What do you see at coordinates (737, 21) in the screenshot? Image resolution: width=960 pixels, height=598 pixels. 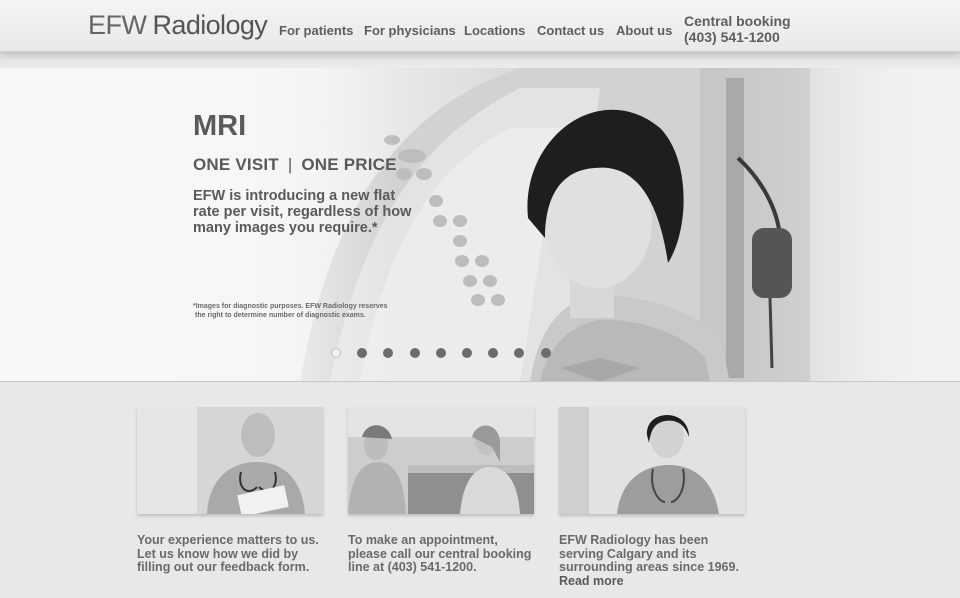 I see `booking-label: Central booking` at bounding box center [737, 21].